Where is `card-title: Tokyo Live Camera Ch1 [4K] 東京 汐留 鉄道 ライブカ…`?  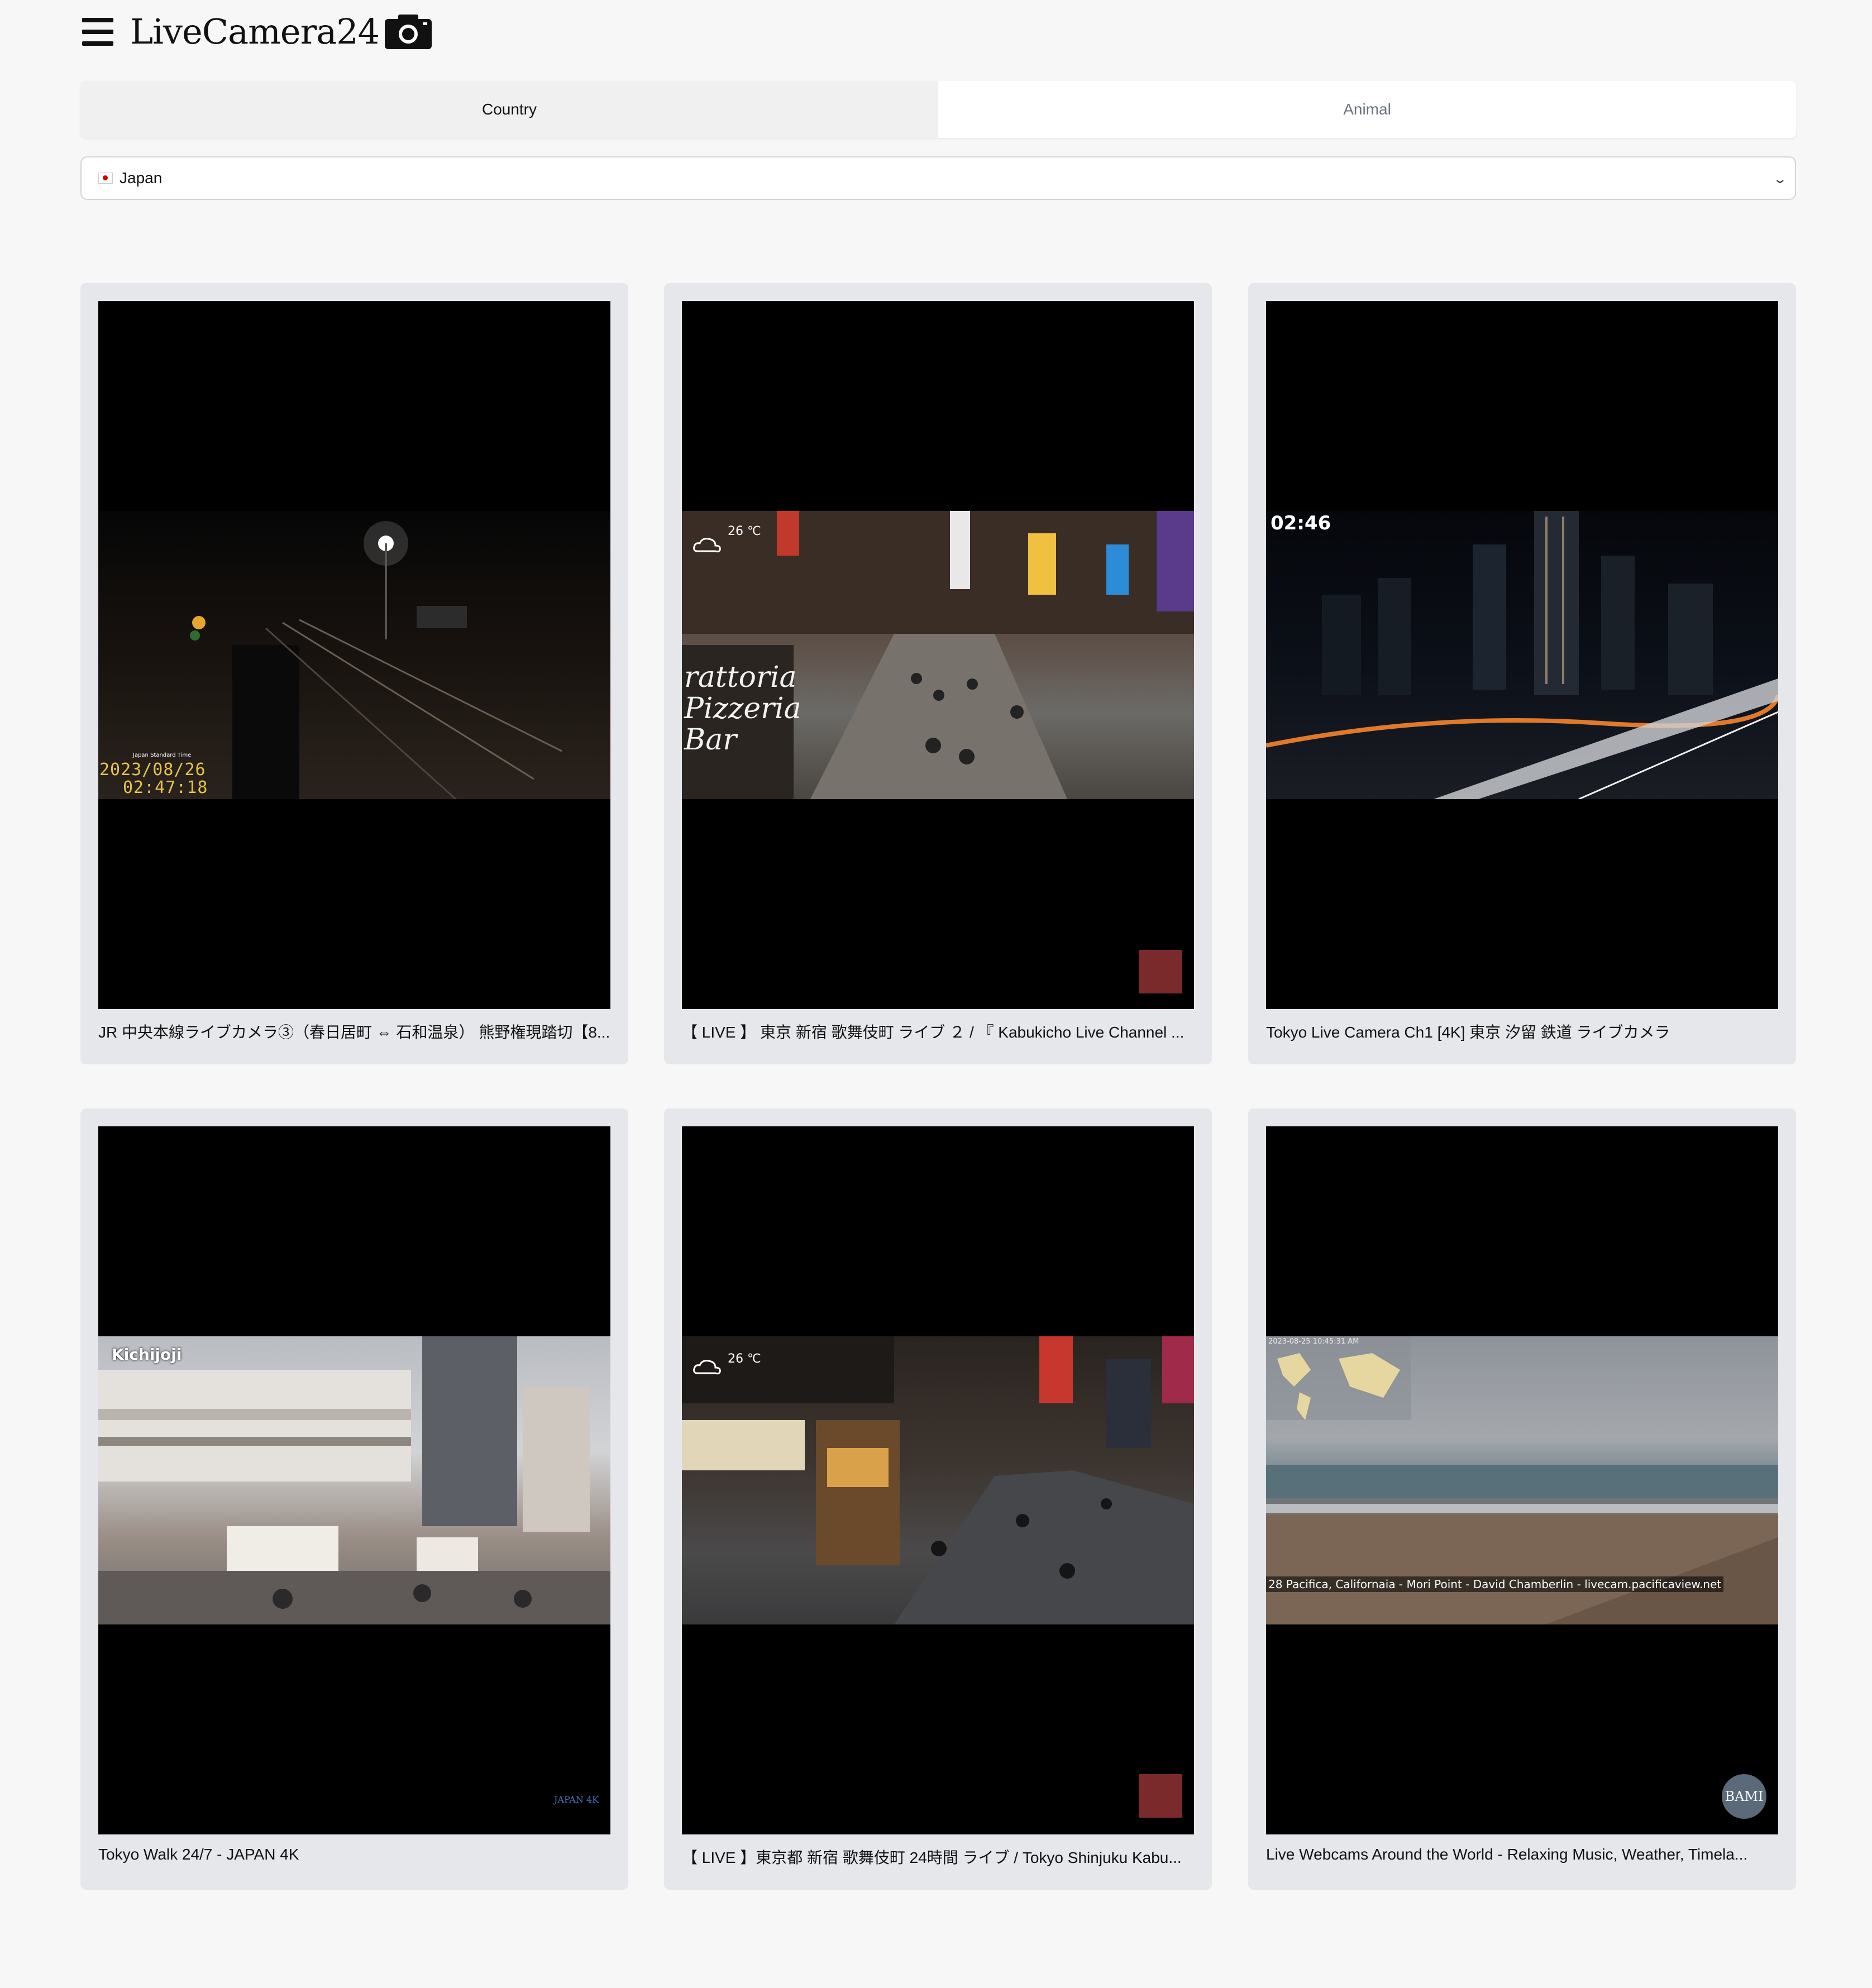 card-title: Tokyo Live Camera Ch1 [4K] 東京 汐留 鉄道 ライブカ… is located at coordinates (1522, 1031).